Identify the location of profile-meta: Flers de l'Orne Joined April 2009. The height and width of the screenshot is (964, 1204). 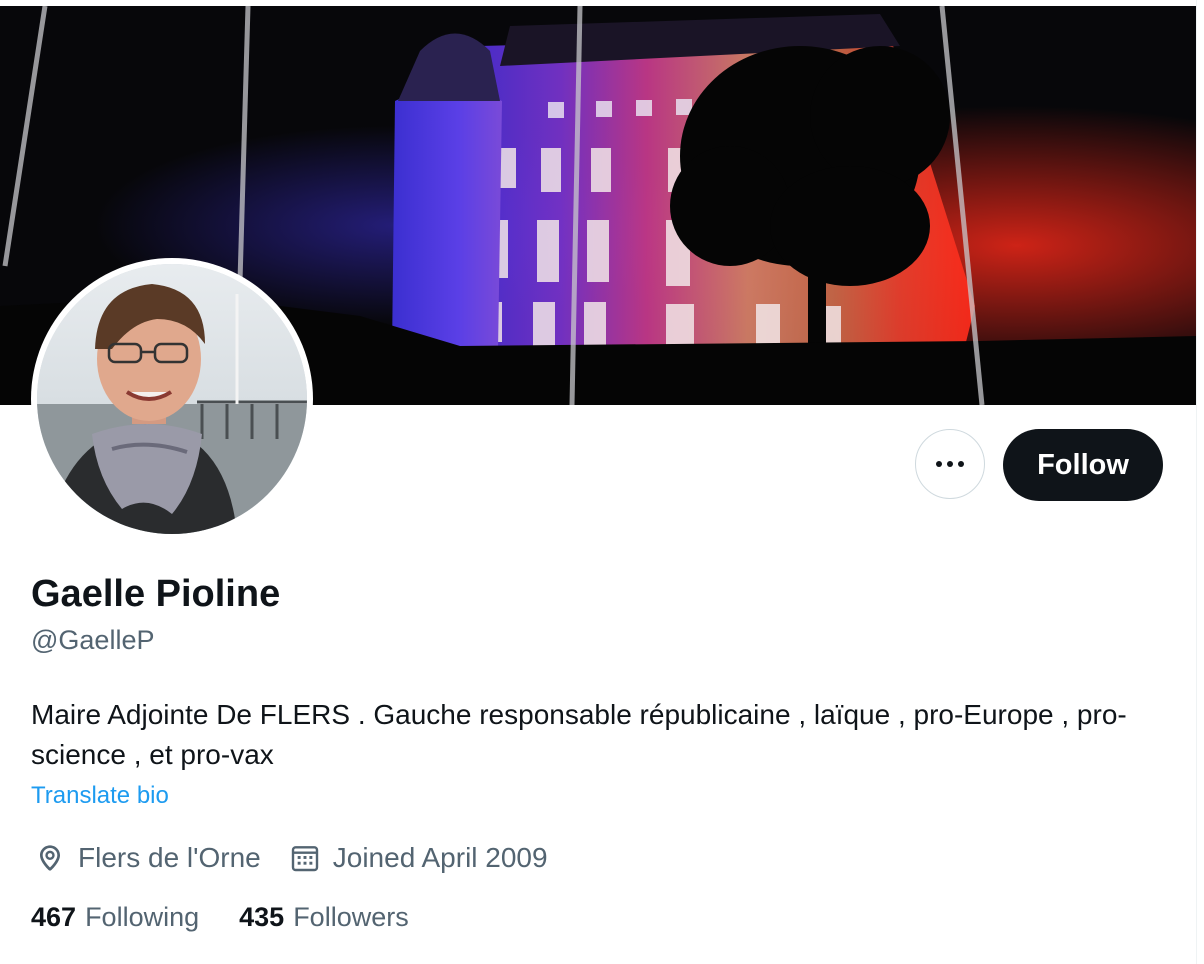
(291, 858).